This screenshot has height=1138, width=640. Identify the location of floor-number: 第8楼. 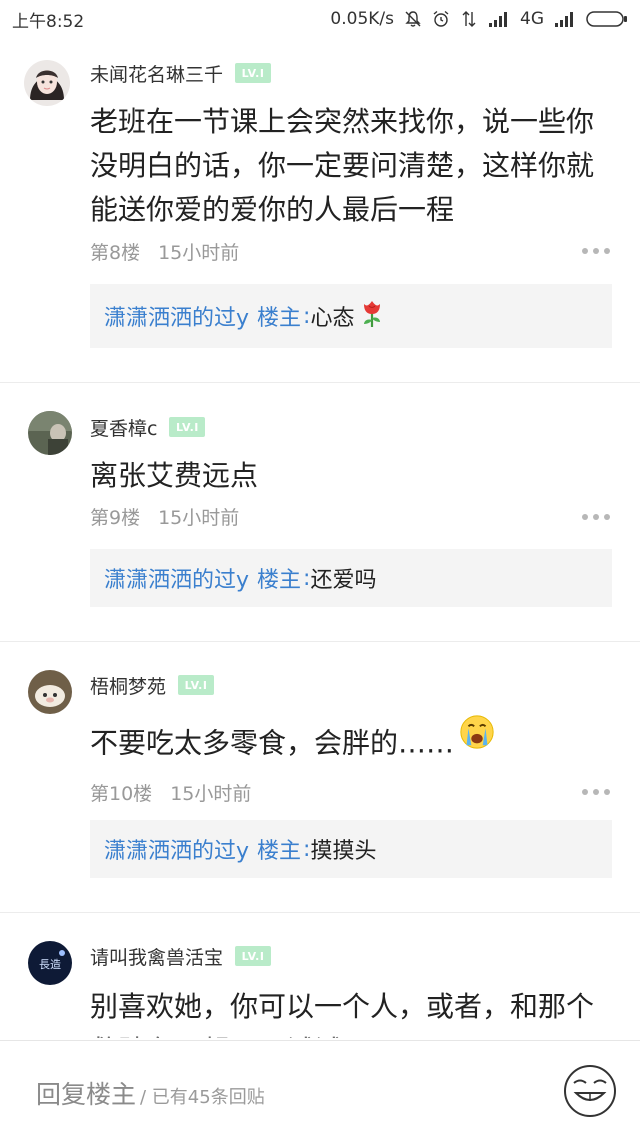
(115, 252).